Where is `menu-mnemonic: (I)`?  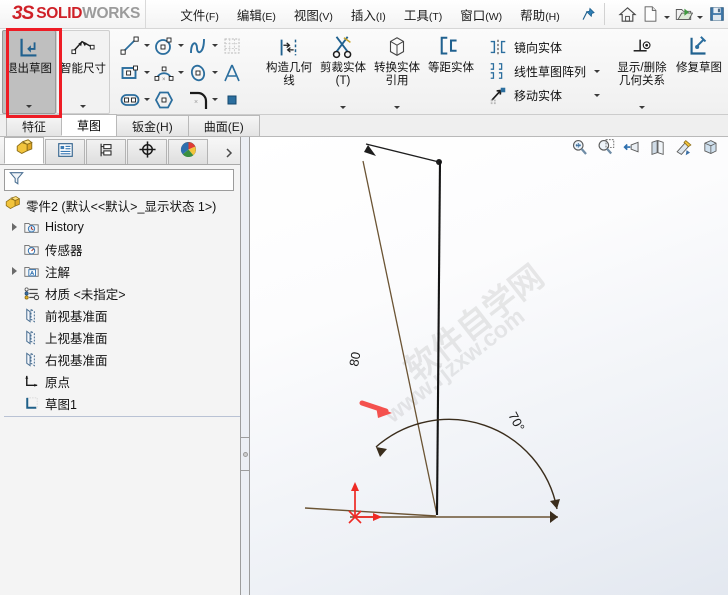 menu-mnemonic: (I) is located at coordinates (380, 16).